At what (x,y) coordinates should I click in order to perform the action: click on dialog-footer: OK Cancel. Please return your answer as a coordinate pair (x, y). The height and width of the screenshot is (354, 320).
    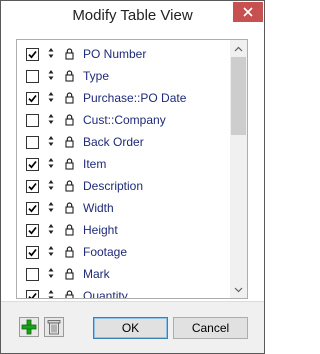
    Looking at the image, I should click on (132, 327).